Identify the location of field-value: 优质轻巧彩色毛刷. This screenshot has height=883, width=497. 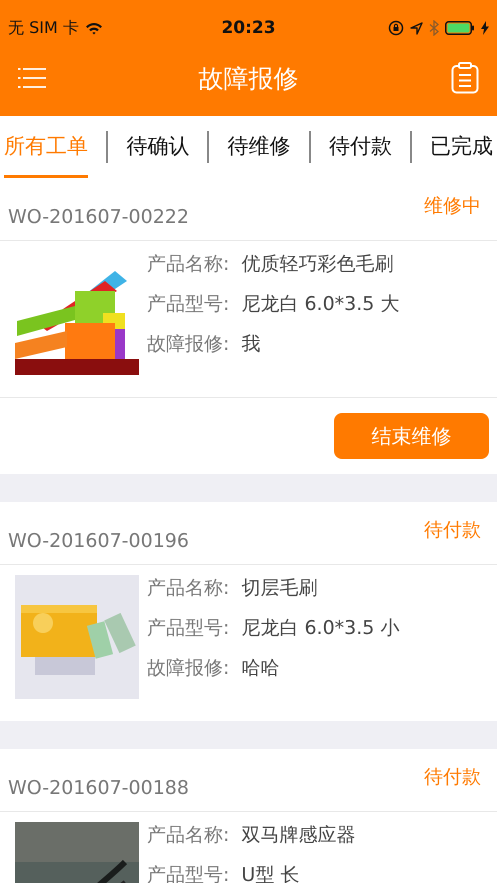
(317, 264).